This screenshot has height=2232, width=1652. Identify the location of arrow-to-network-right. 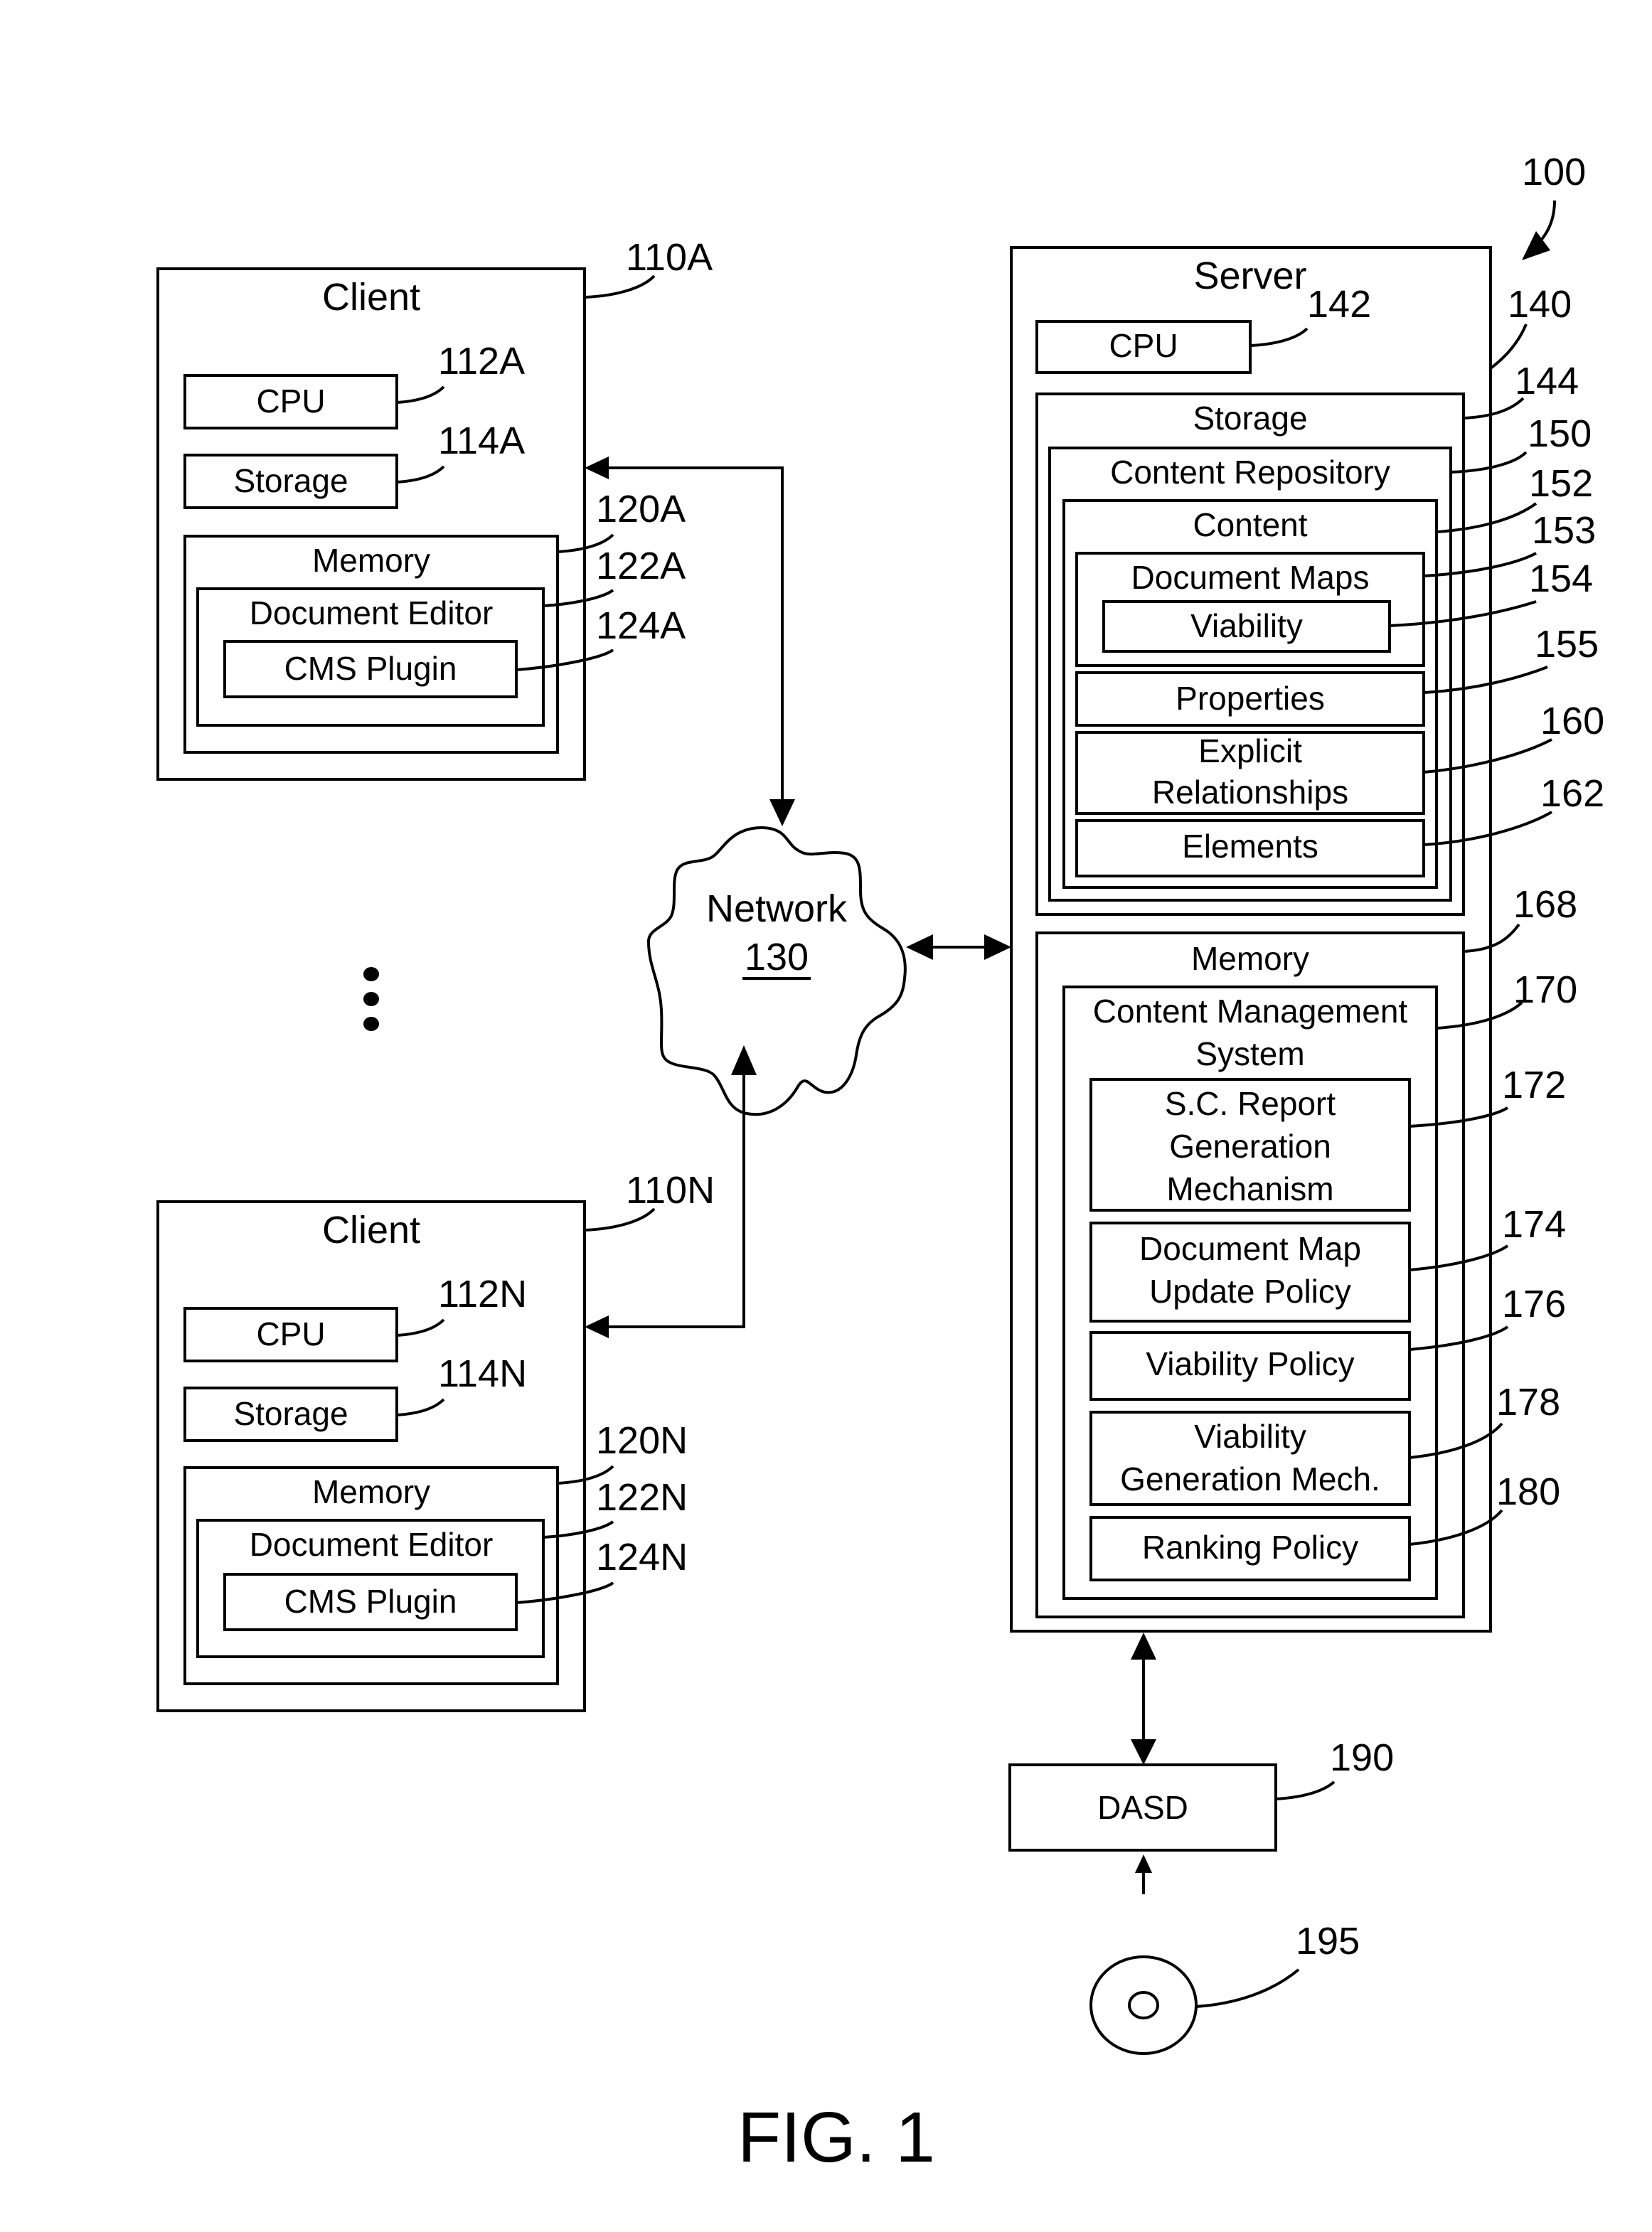
(919, 947).